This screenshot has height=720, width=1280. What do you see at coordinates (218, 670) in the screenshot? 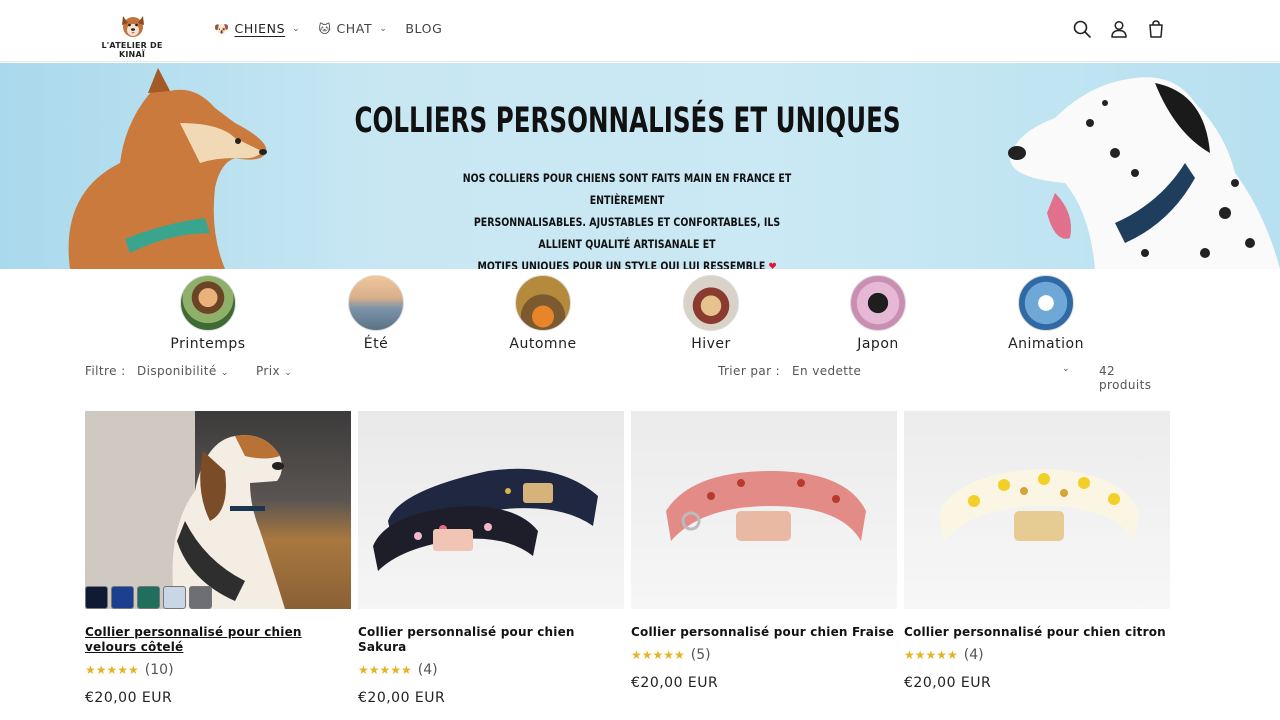
I see `product-rating: ★★★★★ (10)` at bounding box center [218, 670].